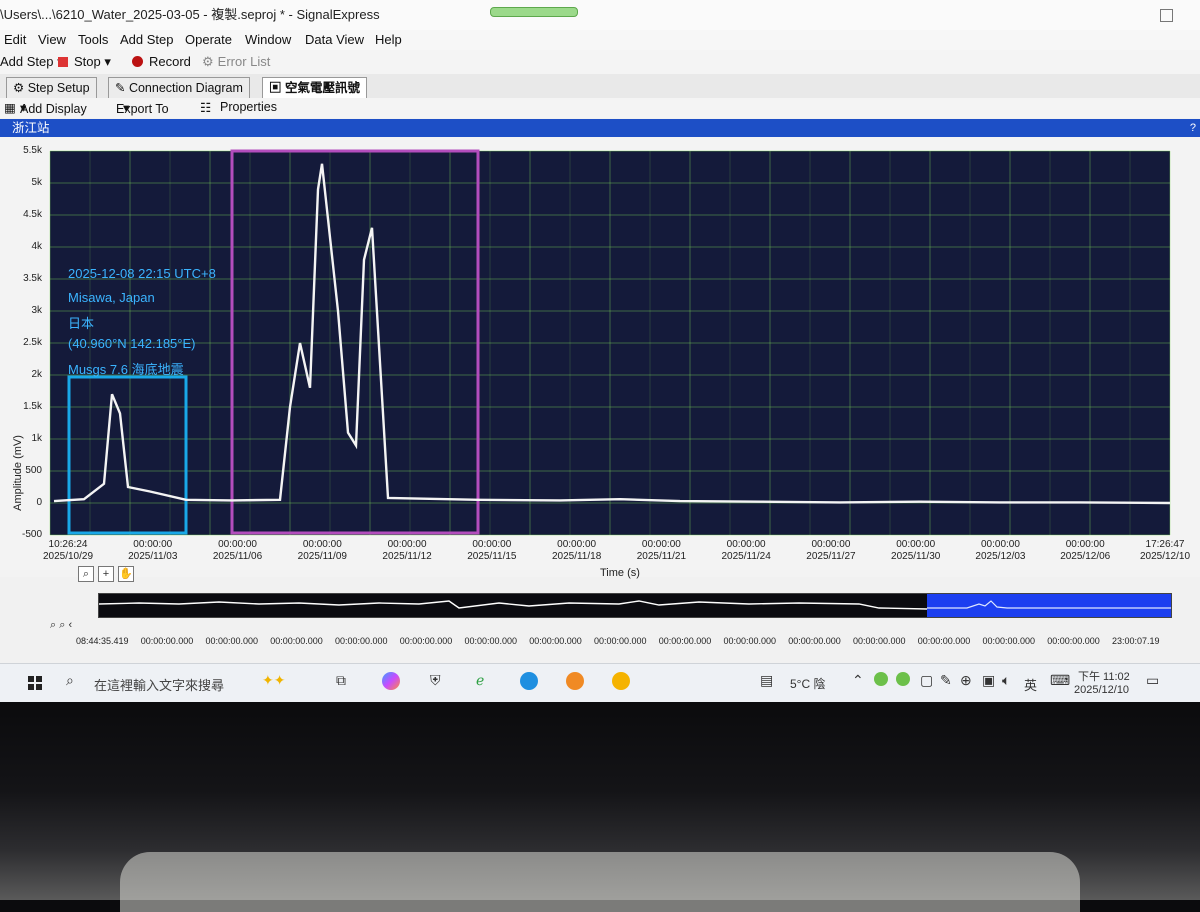  I want to click on help-icon: ?, so click(1193, 128).